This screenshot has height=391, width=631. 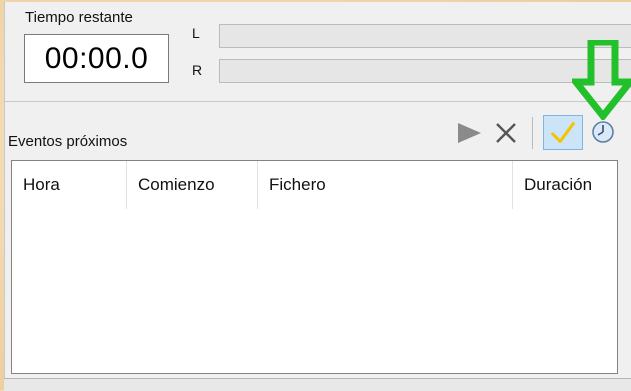 What do you see at coordinates (532, 133) in the screenshot?
I see `toolbar-separator` at bounding box center [532, 133].